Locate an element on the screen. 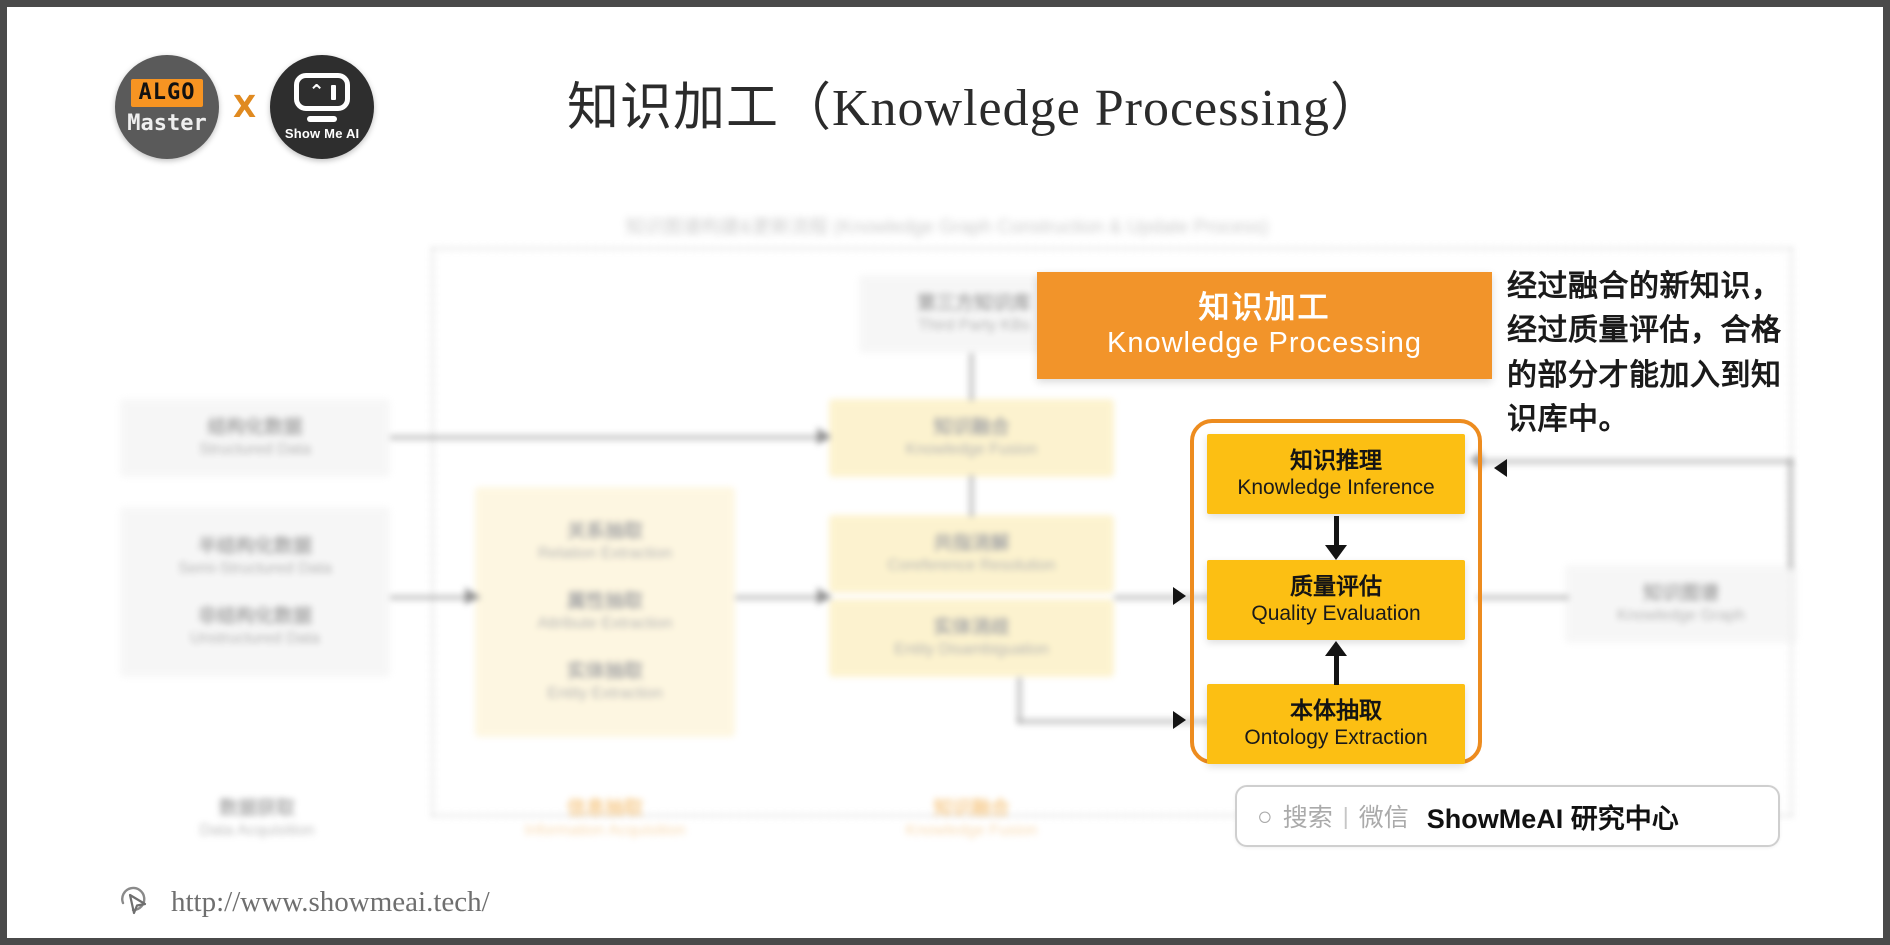 Image resolution: width=1890 pixels, height=945 pixels. input-semi-cn: 半结构化数据 is located at coordinates (254, 547).